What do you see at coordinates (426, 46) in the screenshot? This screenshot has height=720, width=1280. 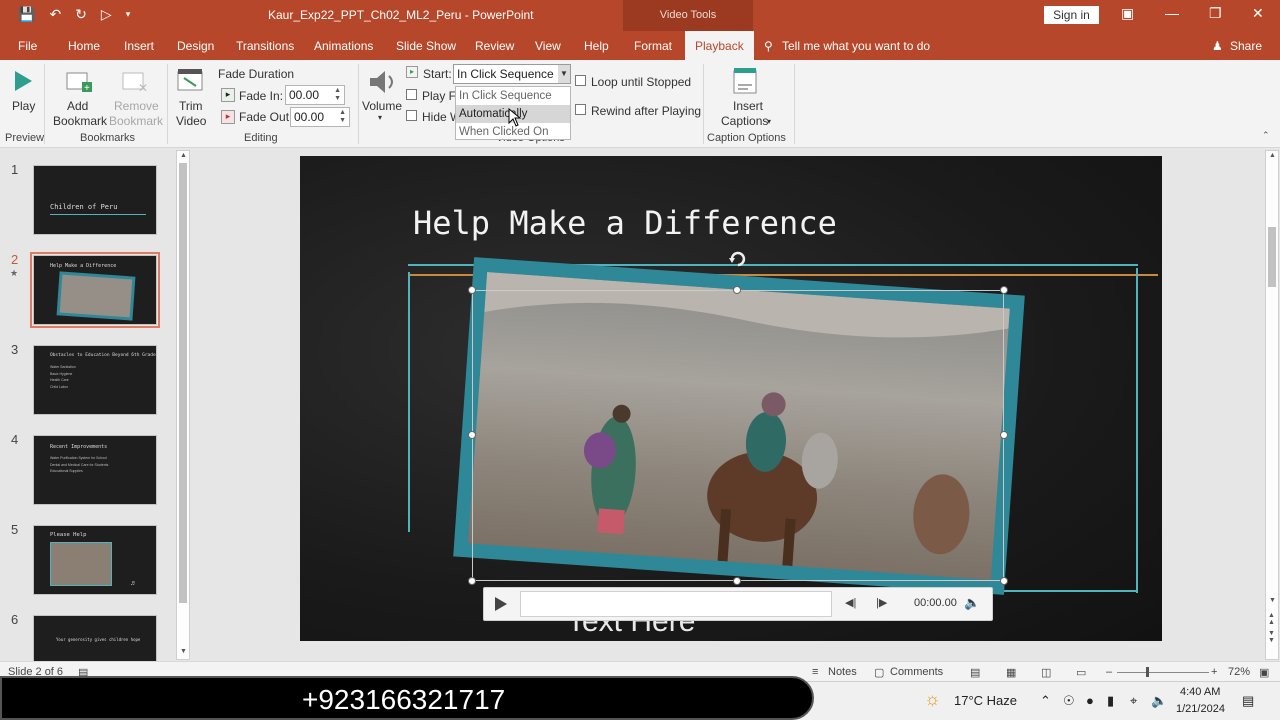 I see `tab-slide-show: Slide Show` at bounding box center [426, 46].